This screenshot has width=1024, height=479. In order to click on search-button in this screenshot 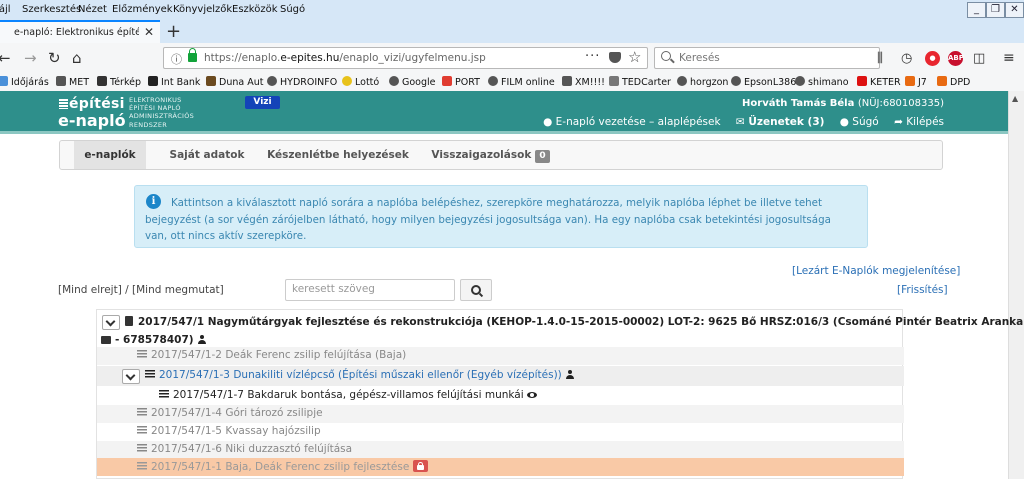, I will do `click(476, 290)`.